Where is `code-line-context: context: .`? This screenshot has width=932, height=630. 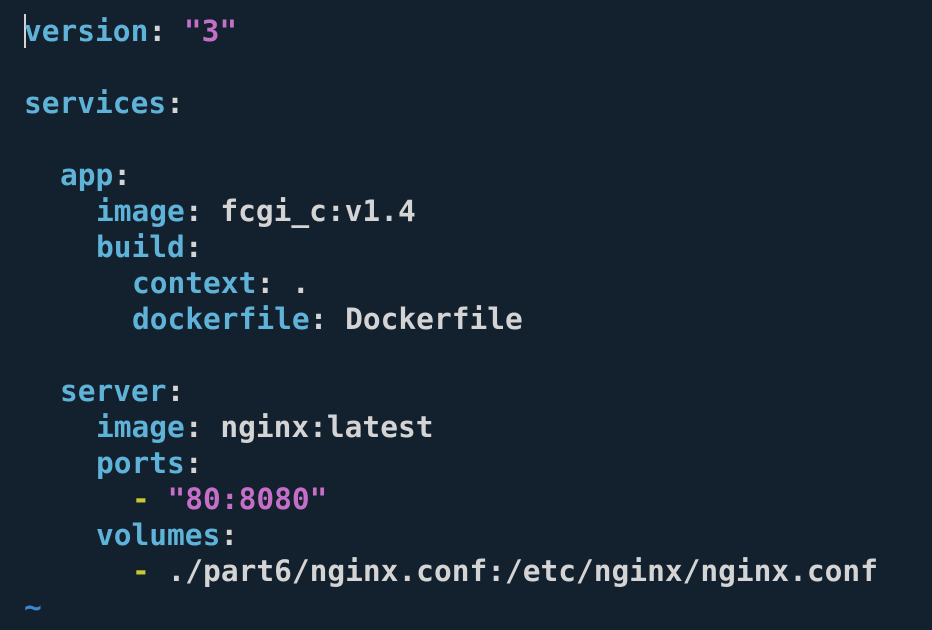
code-line-context: context: . is located at coordinates (167, 283).